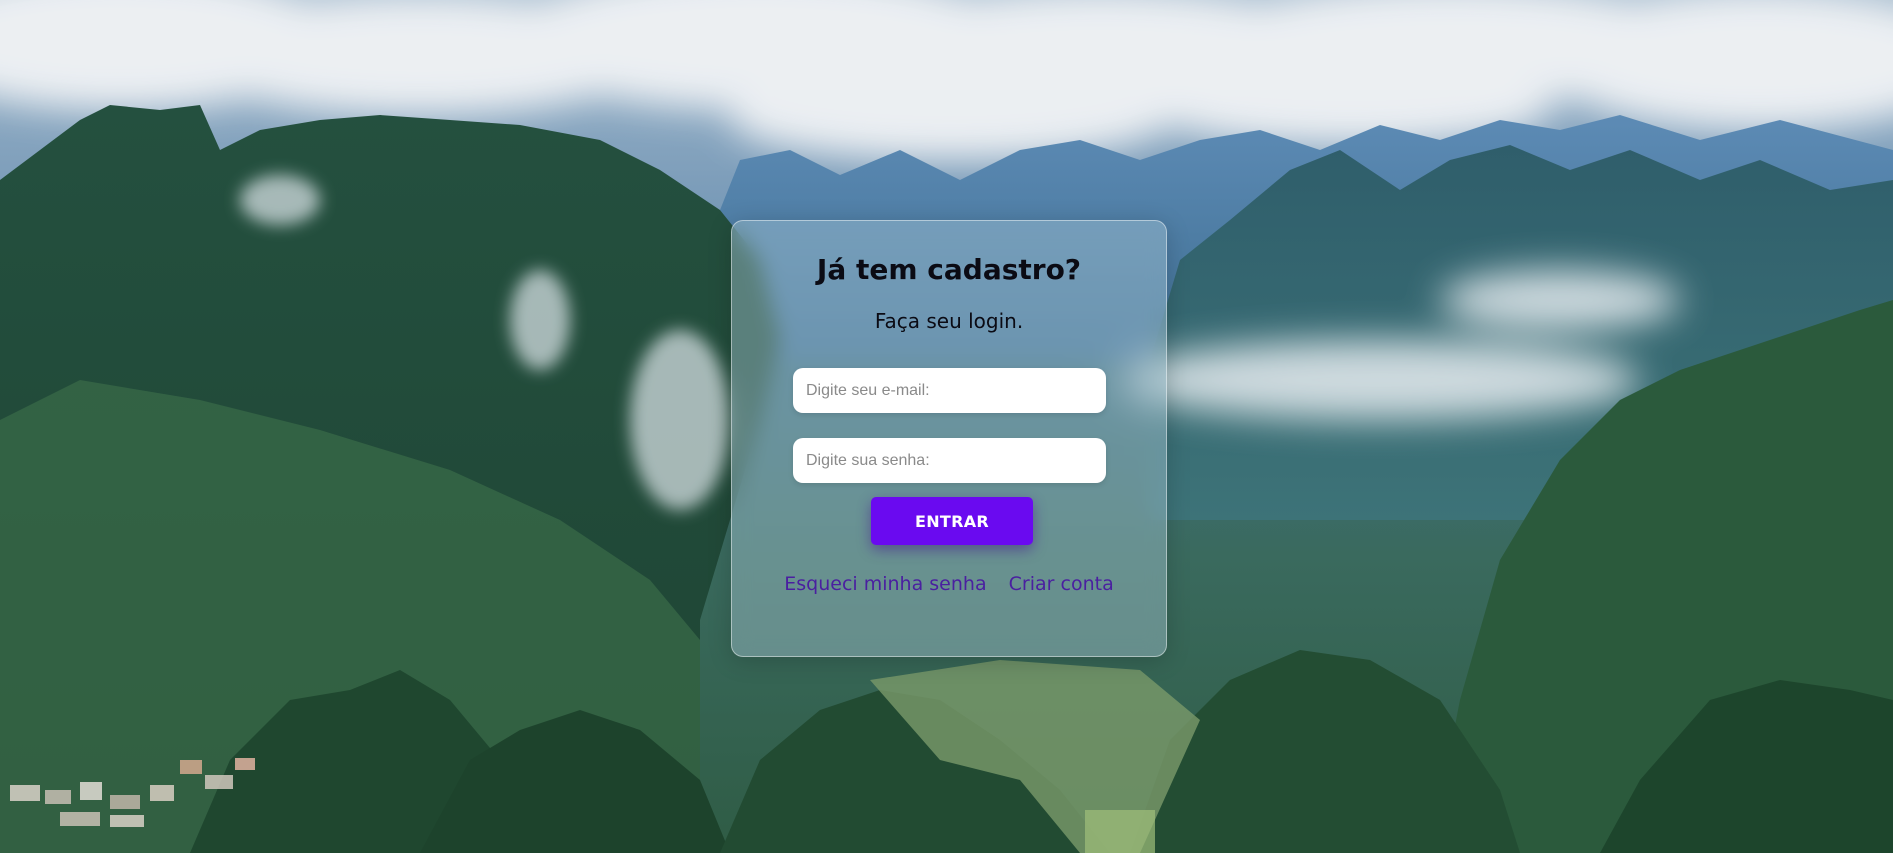  Describe the element at coordinates (949, 269) in the screenshot. I see `login-title: Já tem cadastro?` at that location.